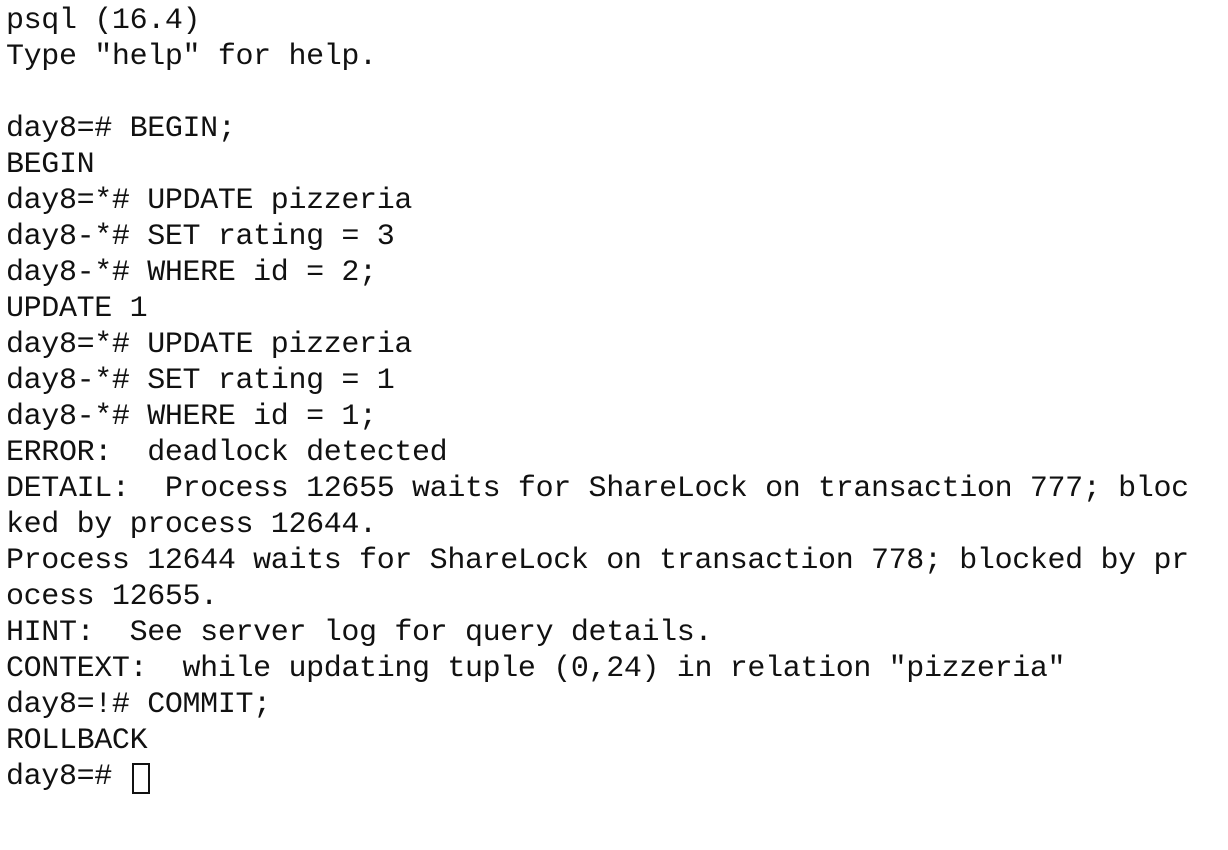 This screenshot has width=1228, height=850. What do you see at coordinates (140, 778) in the screenshot?
I see `text-cursor` at bounding box center [140, 778].